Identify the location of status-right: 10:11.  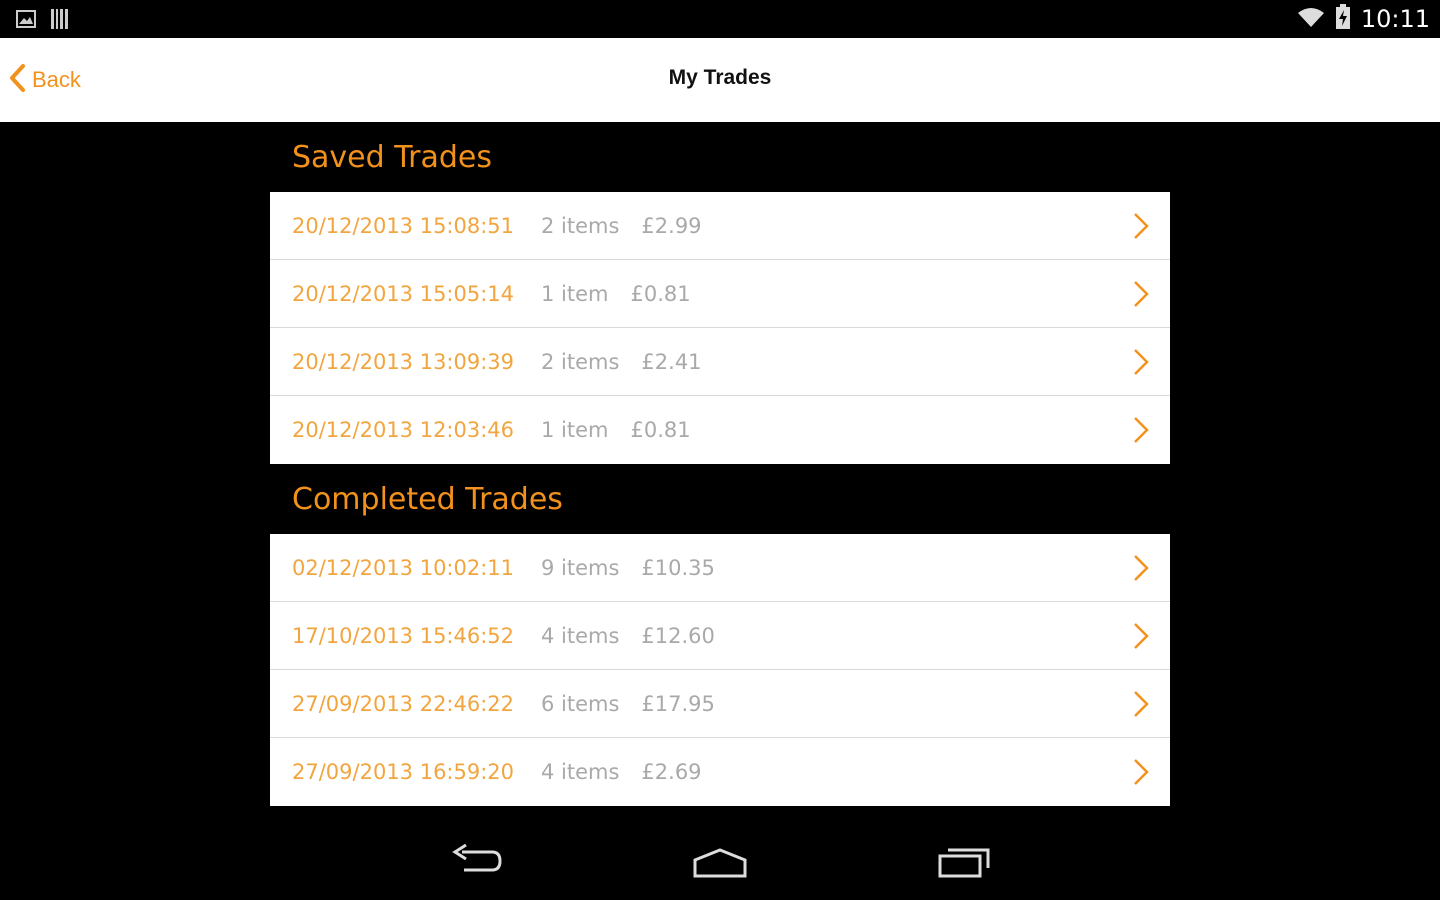
(1363, 19).